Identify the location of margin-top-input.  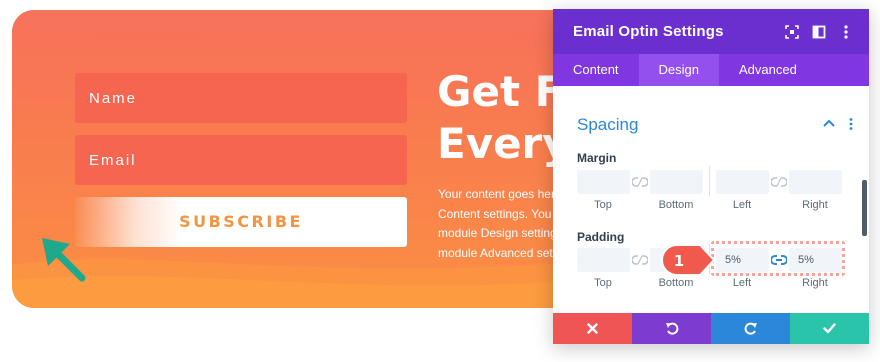
(603, 182).